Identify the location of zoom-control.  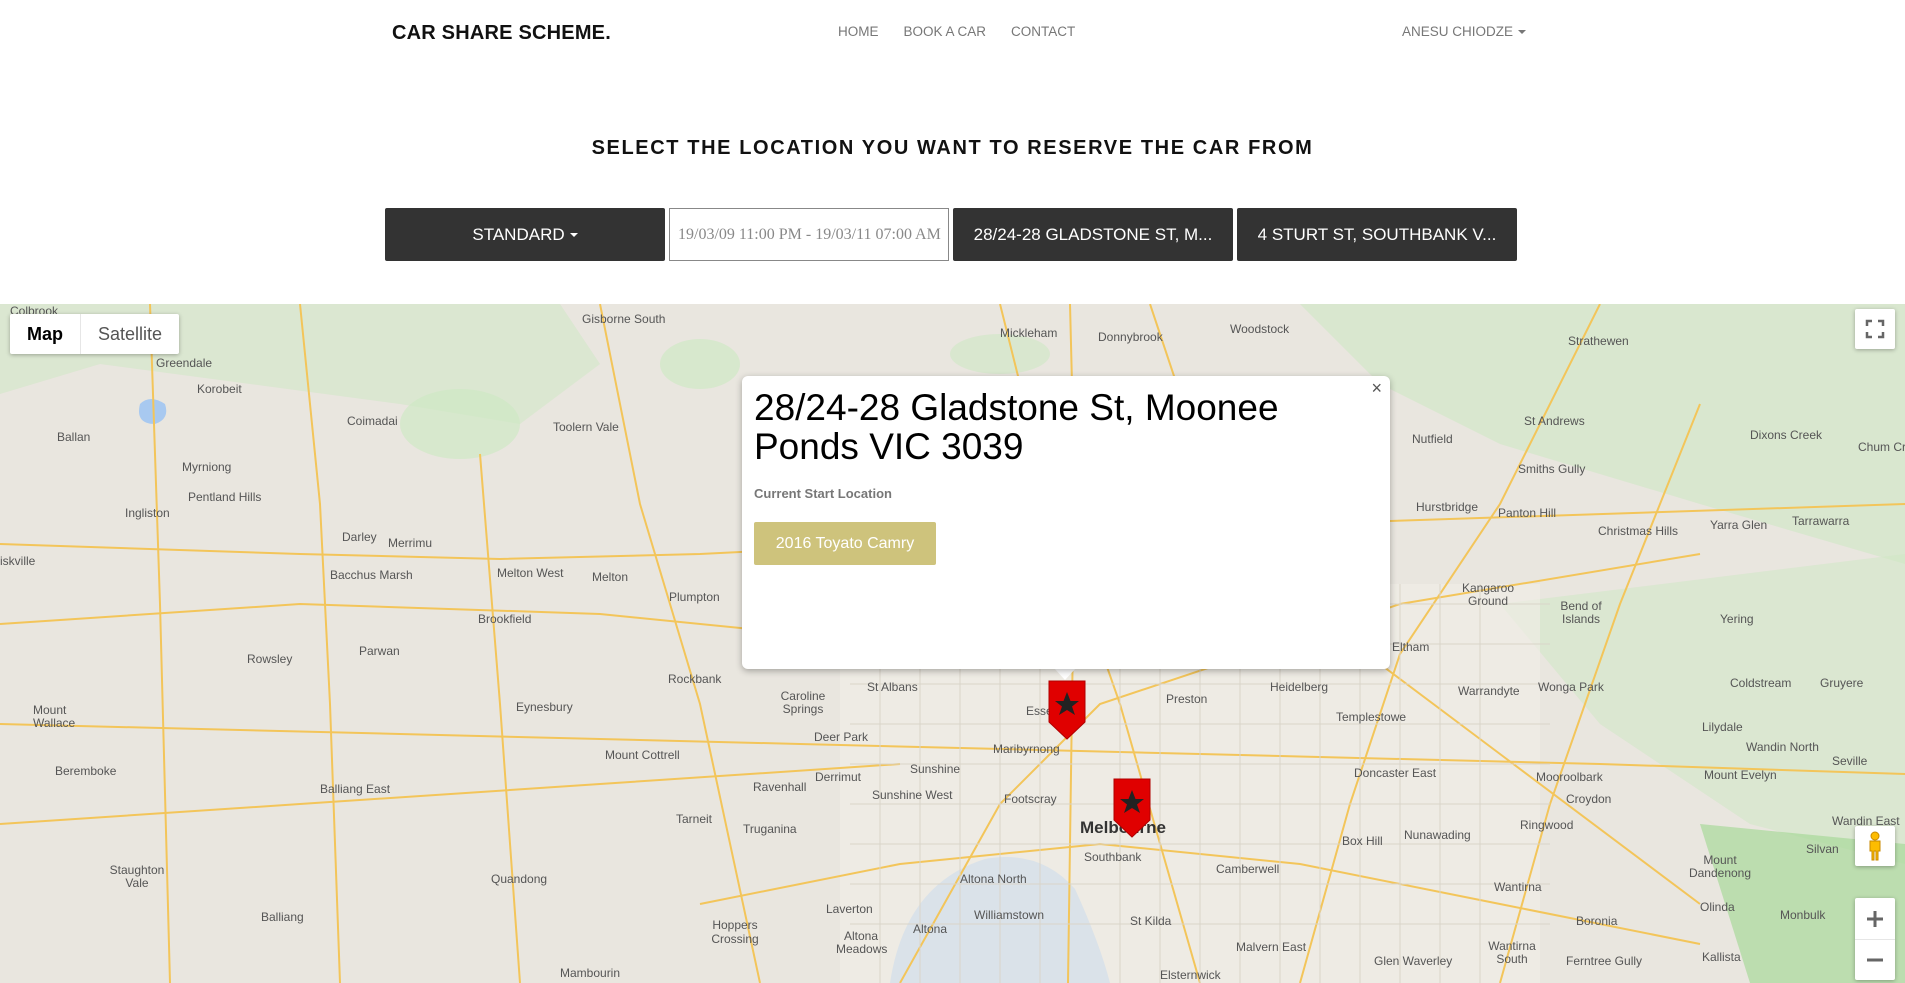
(1875, 939).